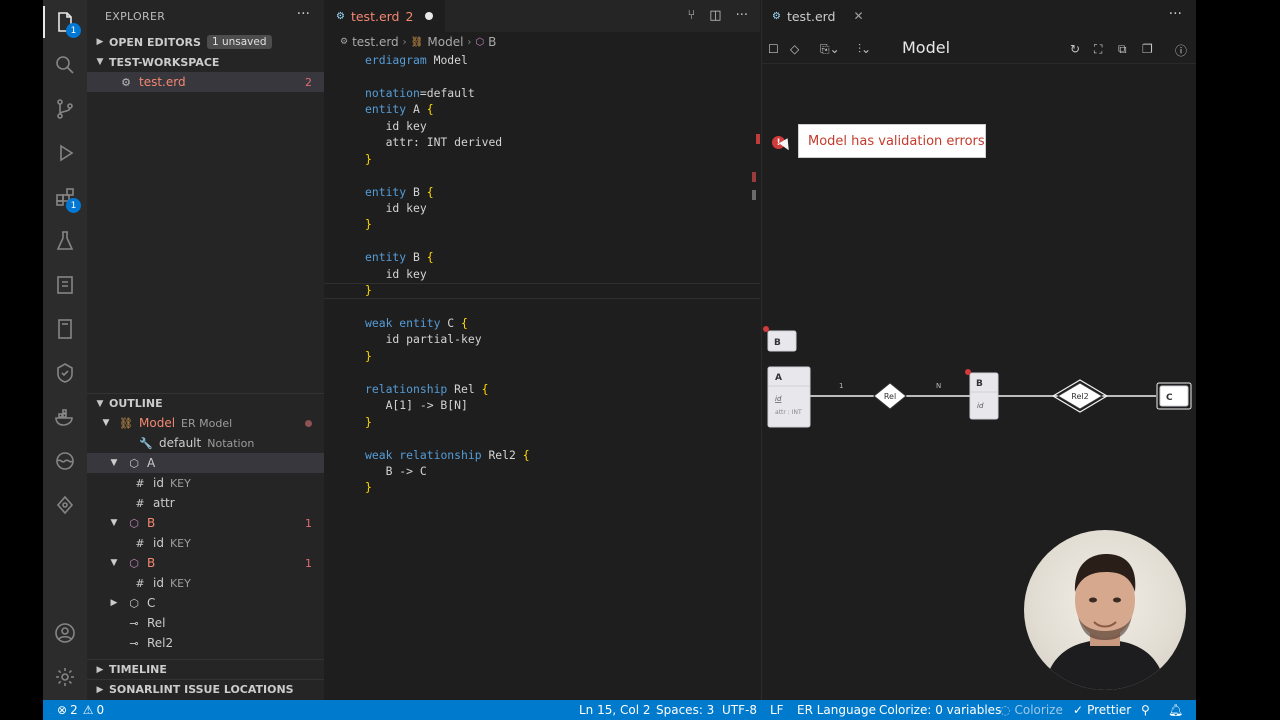 This screenshot has height=720, width=1280. What do you see at coordinates (205, 669) in the screenshot?
I see `timeline-section: ▶ TIMELINE` at bounding box center [205, 669].